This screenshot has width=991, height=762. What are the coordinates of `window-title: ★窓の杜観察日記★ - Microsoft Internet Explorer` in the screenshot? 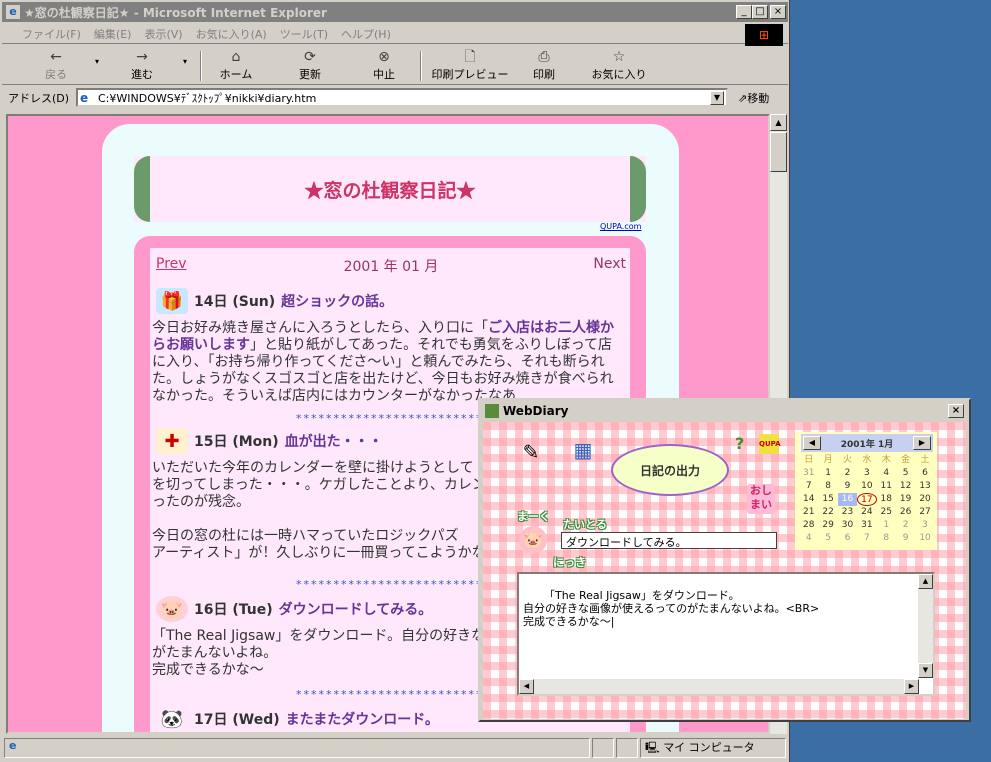 It's located at (175, 12).